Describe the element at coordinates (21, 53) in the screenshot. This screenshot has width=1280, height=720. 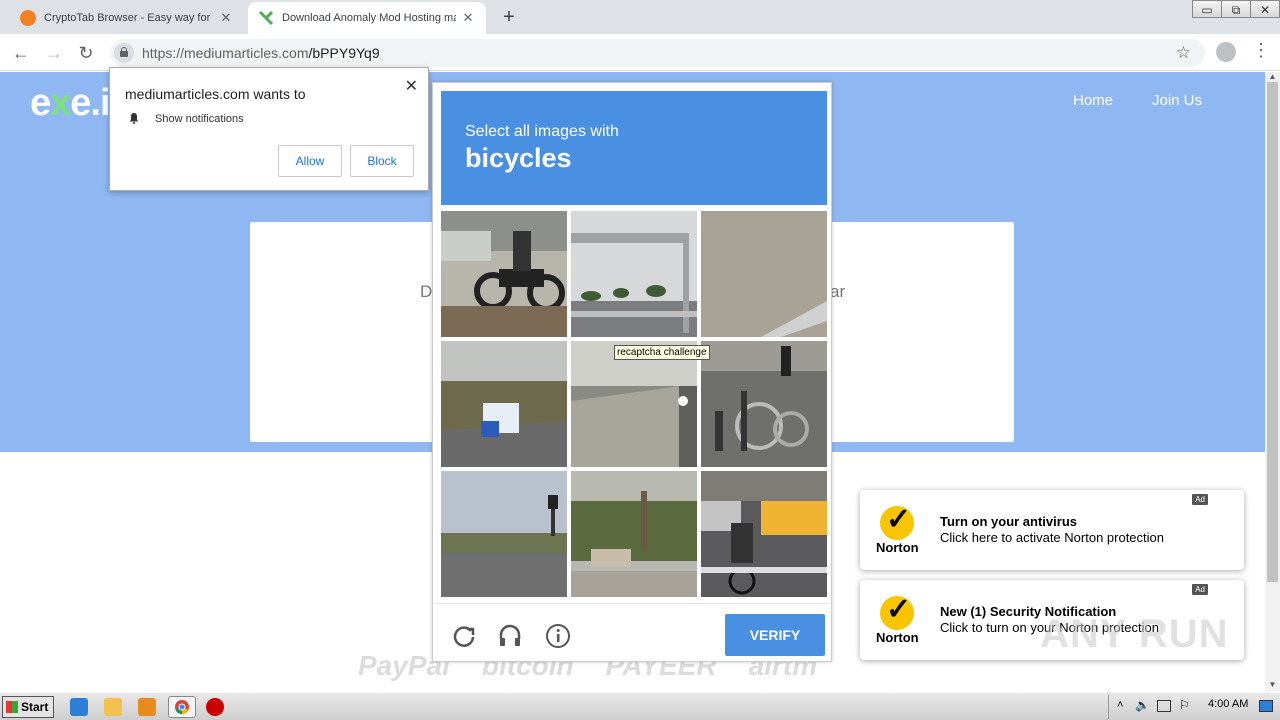
I see `back-button: ←` at that location.